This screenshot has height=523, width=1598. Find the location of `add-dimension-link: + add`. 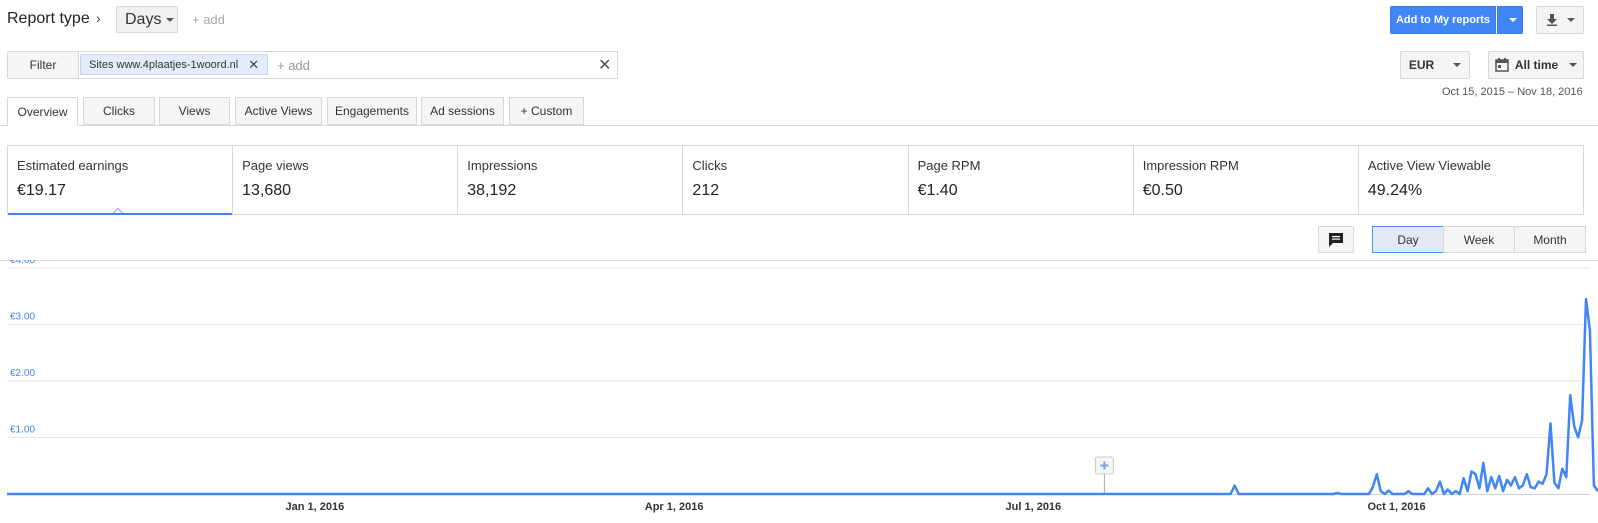

add-dimension-link: + add is located at coordinates (208, 19).